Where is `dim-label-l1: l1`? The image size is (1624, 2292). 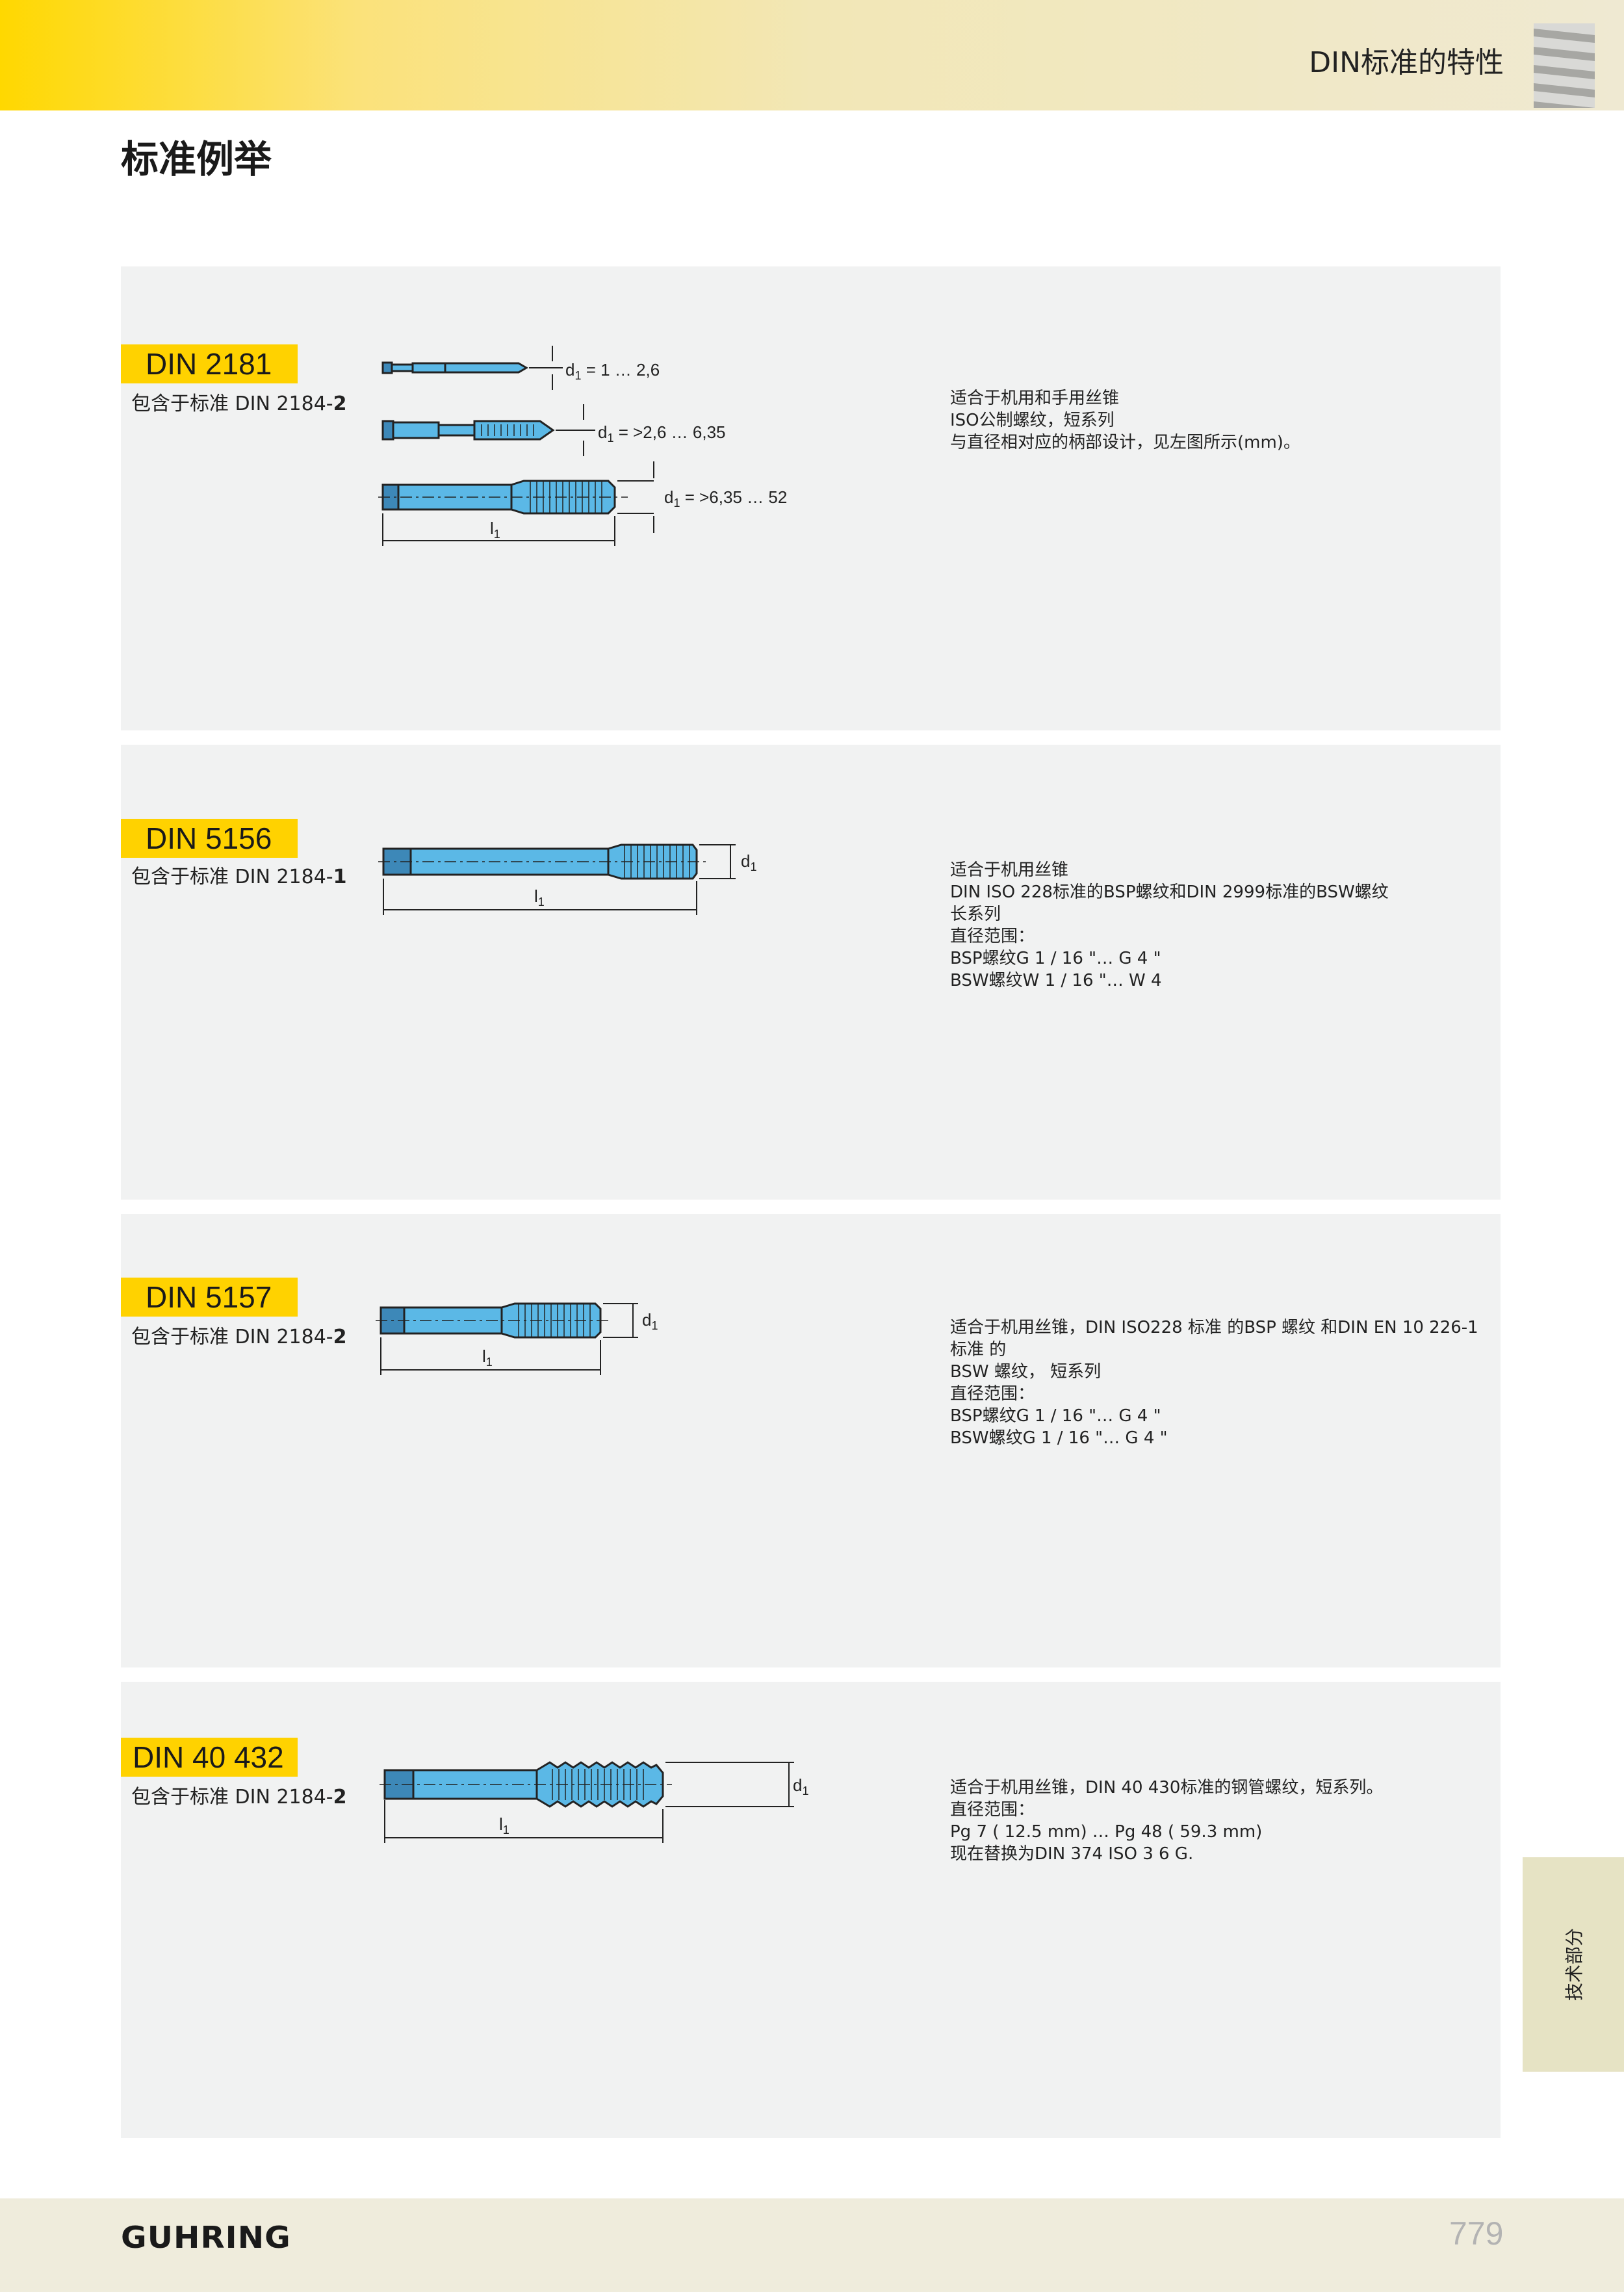
dim-label-l1: l1 is located at coordinates (495, 530).